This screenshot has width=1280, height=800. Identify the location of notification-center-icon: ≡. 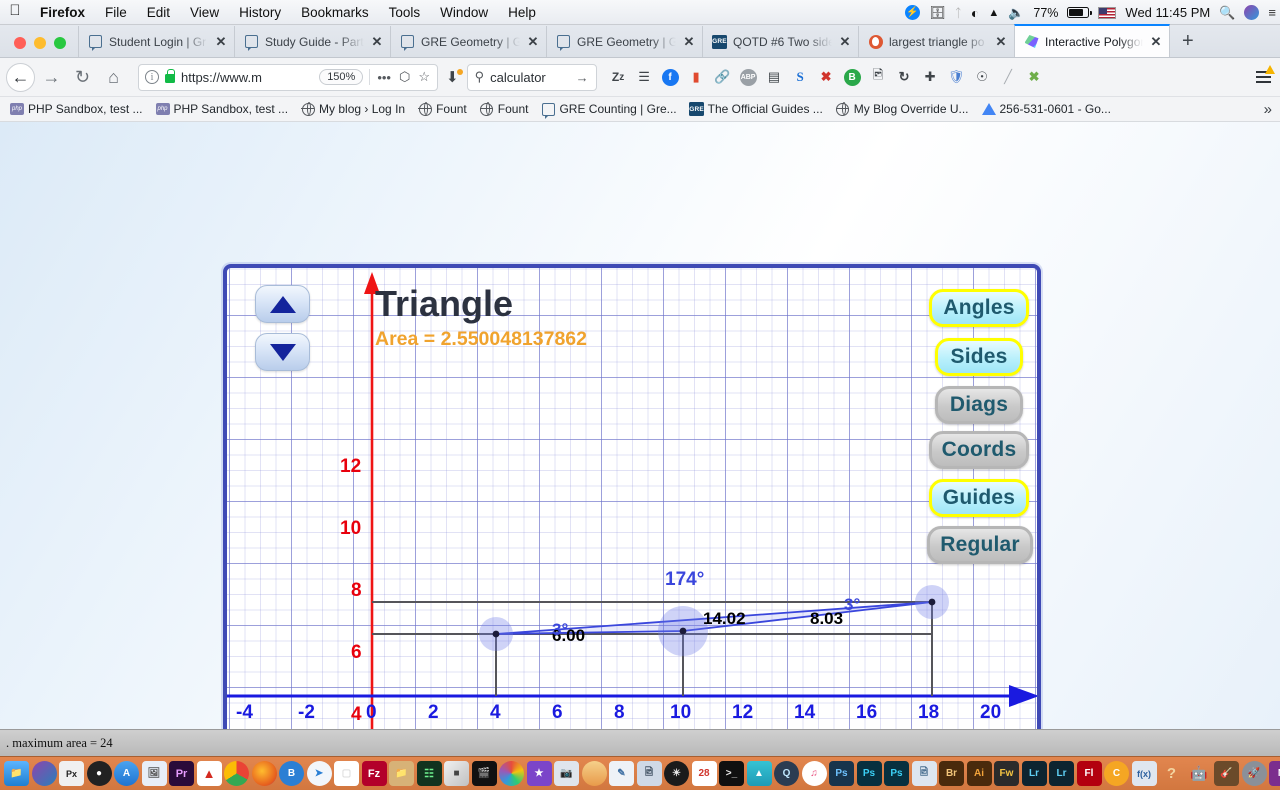
(1272, 12).